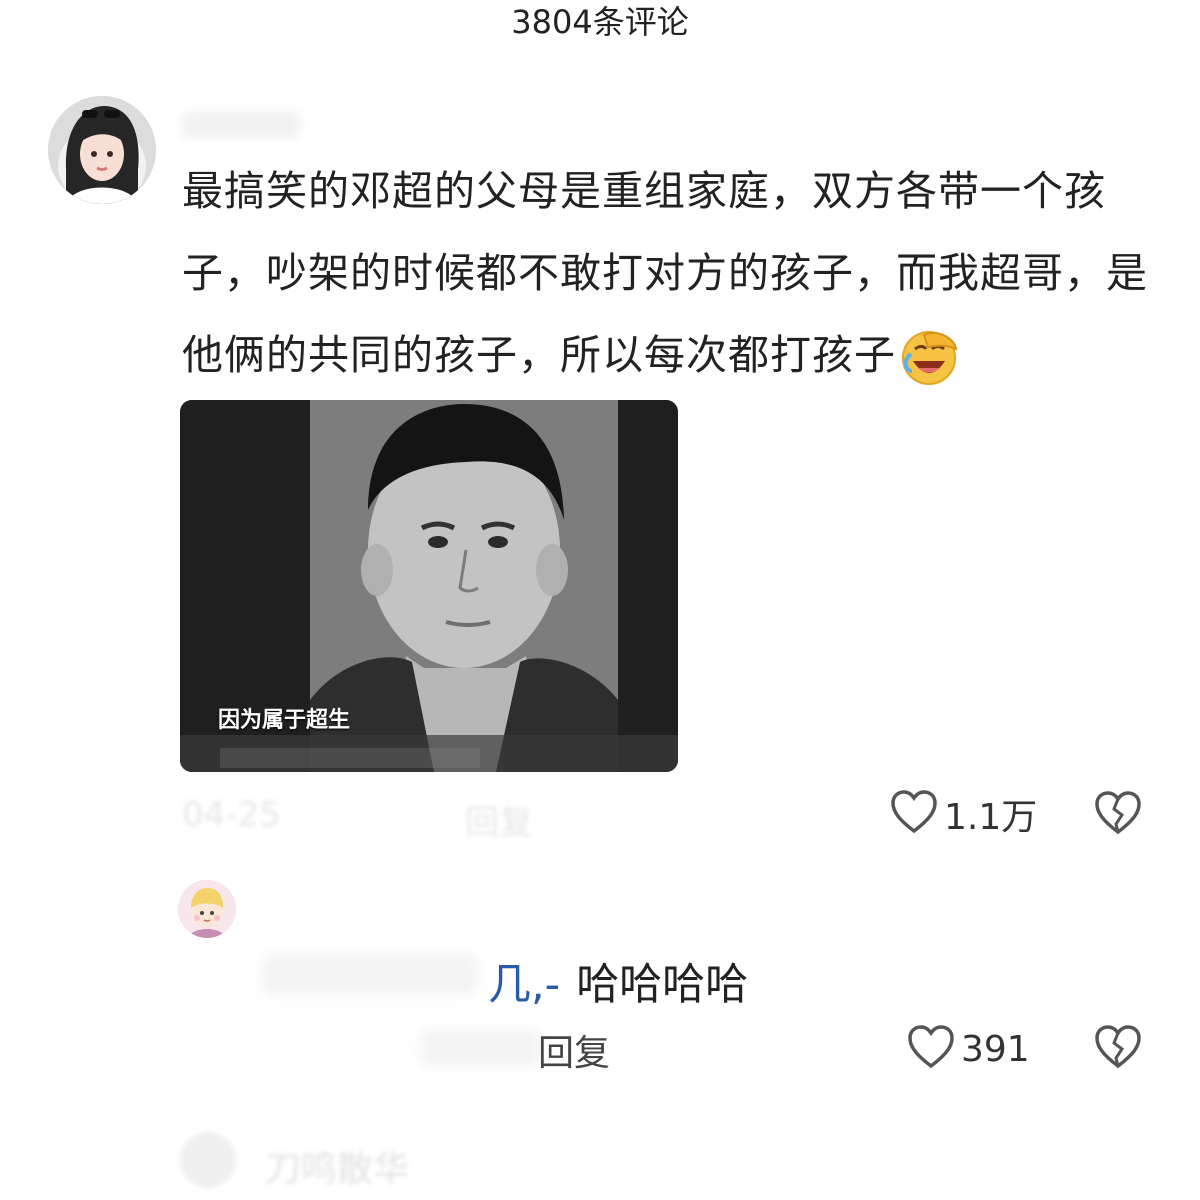  Describe the element at coordinates (499, 819) in the screenshot. I see `comment-reply-link: 回复` at that location.